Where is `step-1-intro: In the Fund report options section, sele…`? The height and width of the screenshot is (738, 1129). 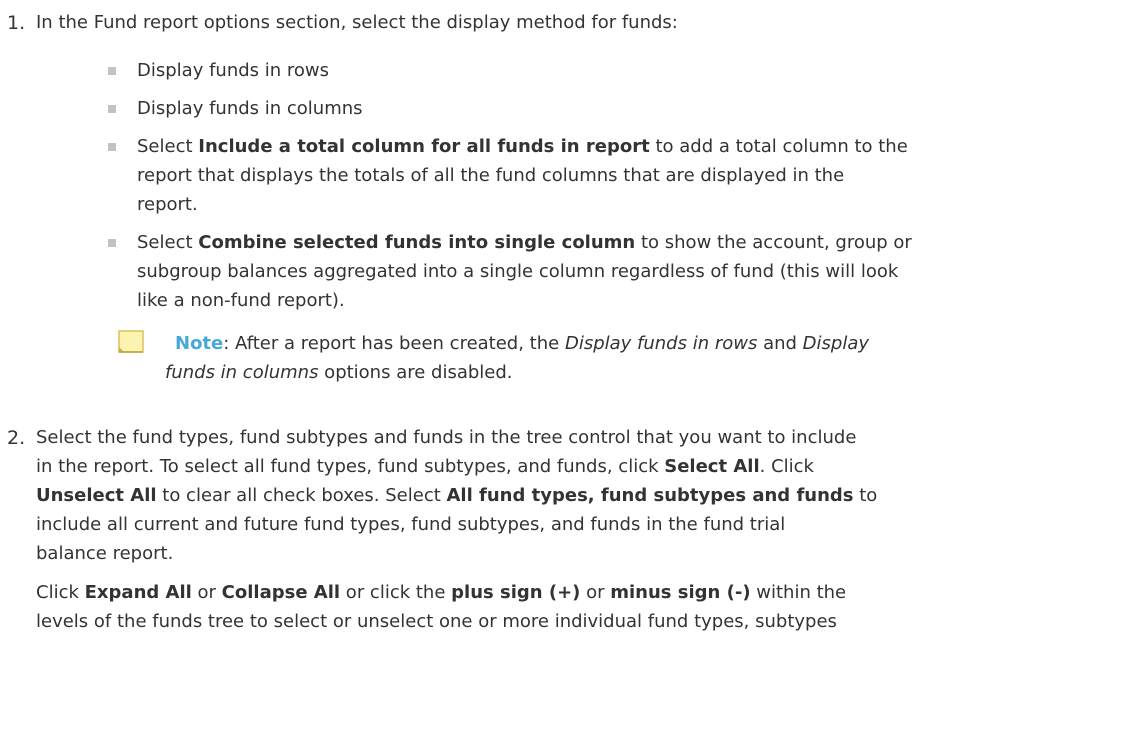 step-1-intro: In the Fund report options section, sele… is located at coordinates (357, 22).